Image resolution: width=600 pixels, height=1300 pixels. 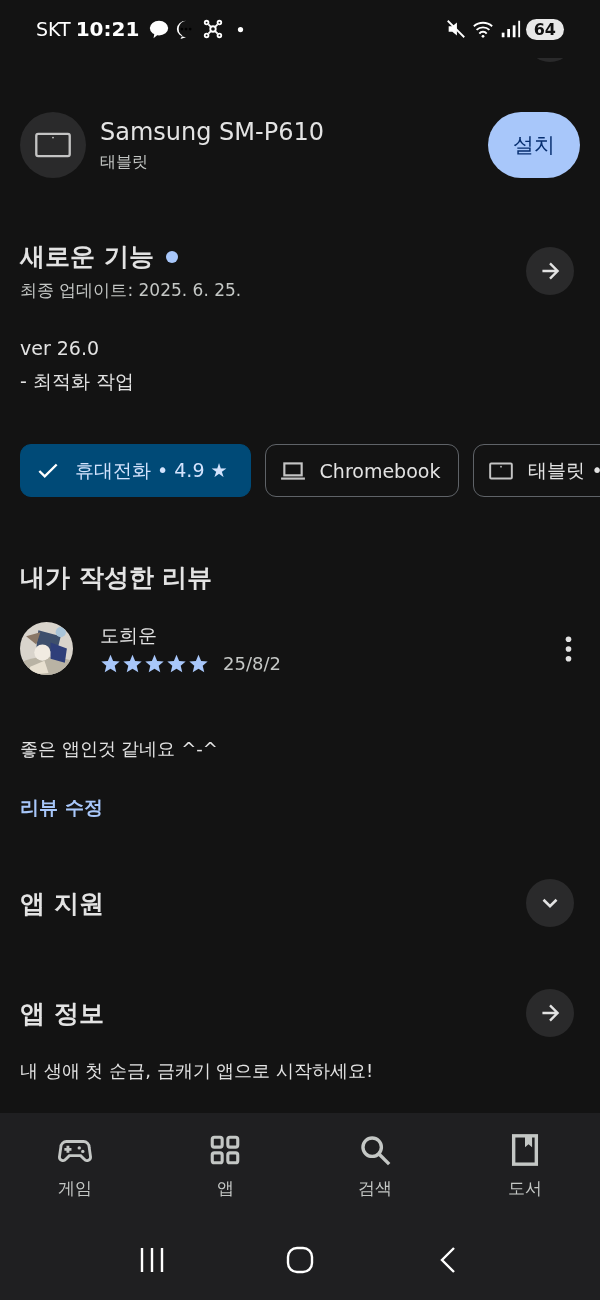 I want to click on recent-apps-button, so click(x=152, y=1259).